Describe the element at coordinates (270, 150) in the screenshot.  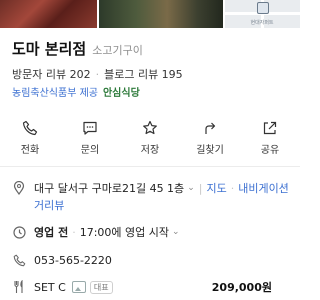
I see `share-label: 공유` at that location.